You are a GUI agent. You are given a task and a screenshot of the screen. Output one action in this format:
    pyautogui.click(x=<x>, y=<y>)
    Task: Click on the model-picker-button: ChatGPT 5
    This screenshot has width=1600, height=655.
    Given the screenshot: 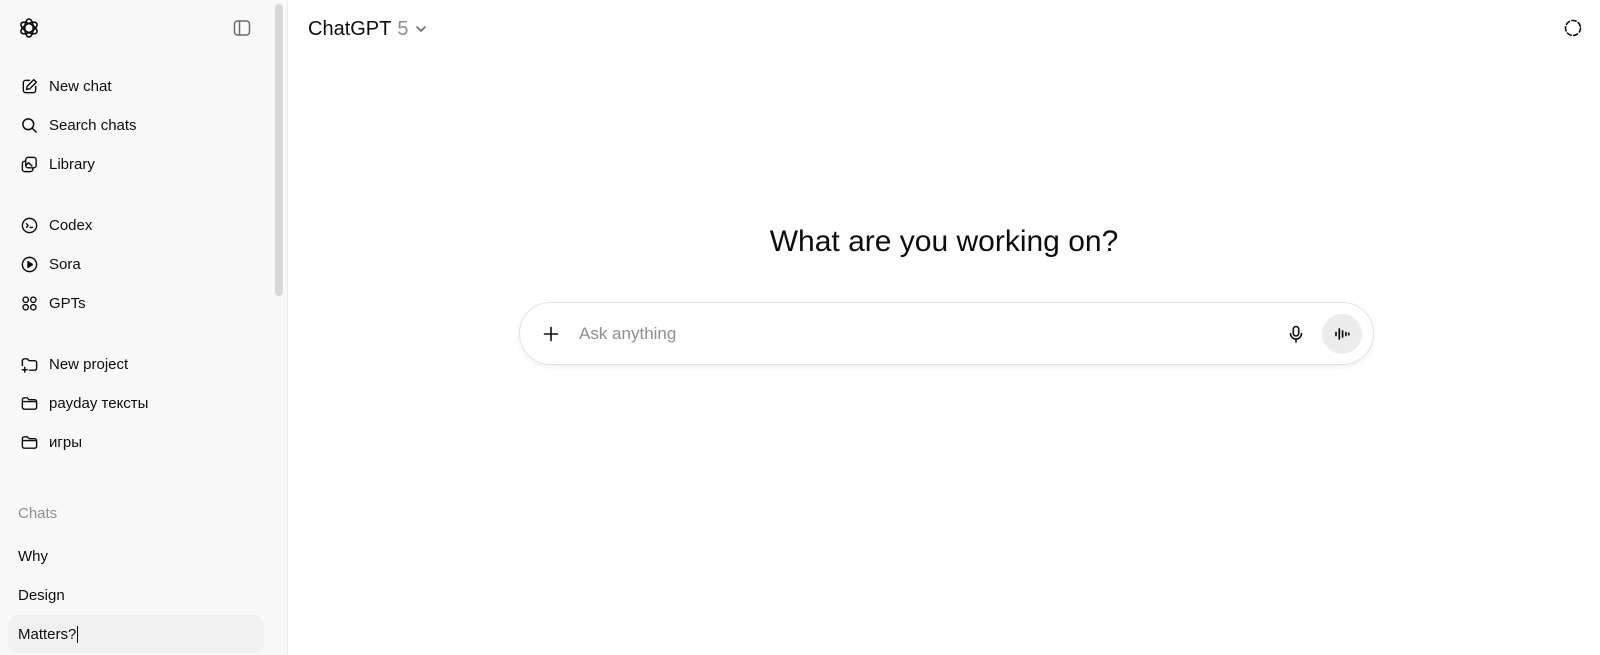 What is the action you would take?
    pyautogui.click(x=368, y=29)
    